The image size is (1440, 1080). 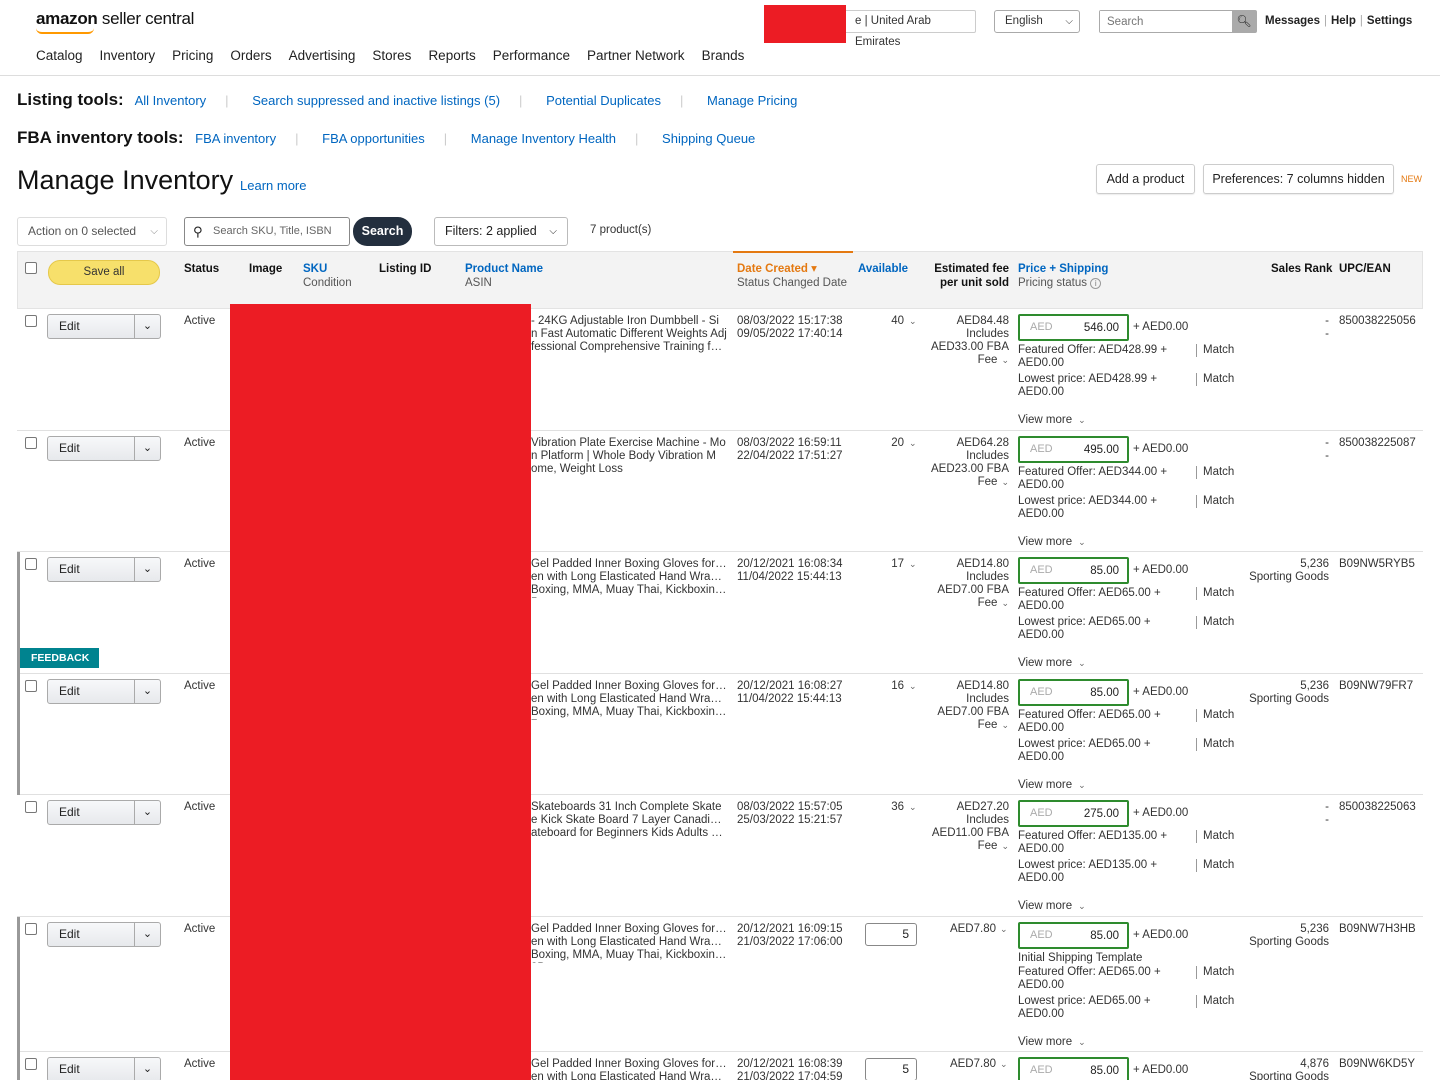 What do you see at coordinates (723, 55) in the screenshot?
I see `nav-brands: Brands` at bounding box center [723, 55].